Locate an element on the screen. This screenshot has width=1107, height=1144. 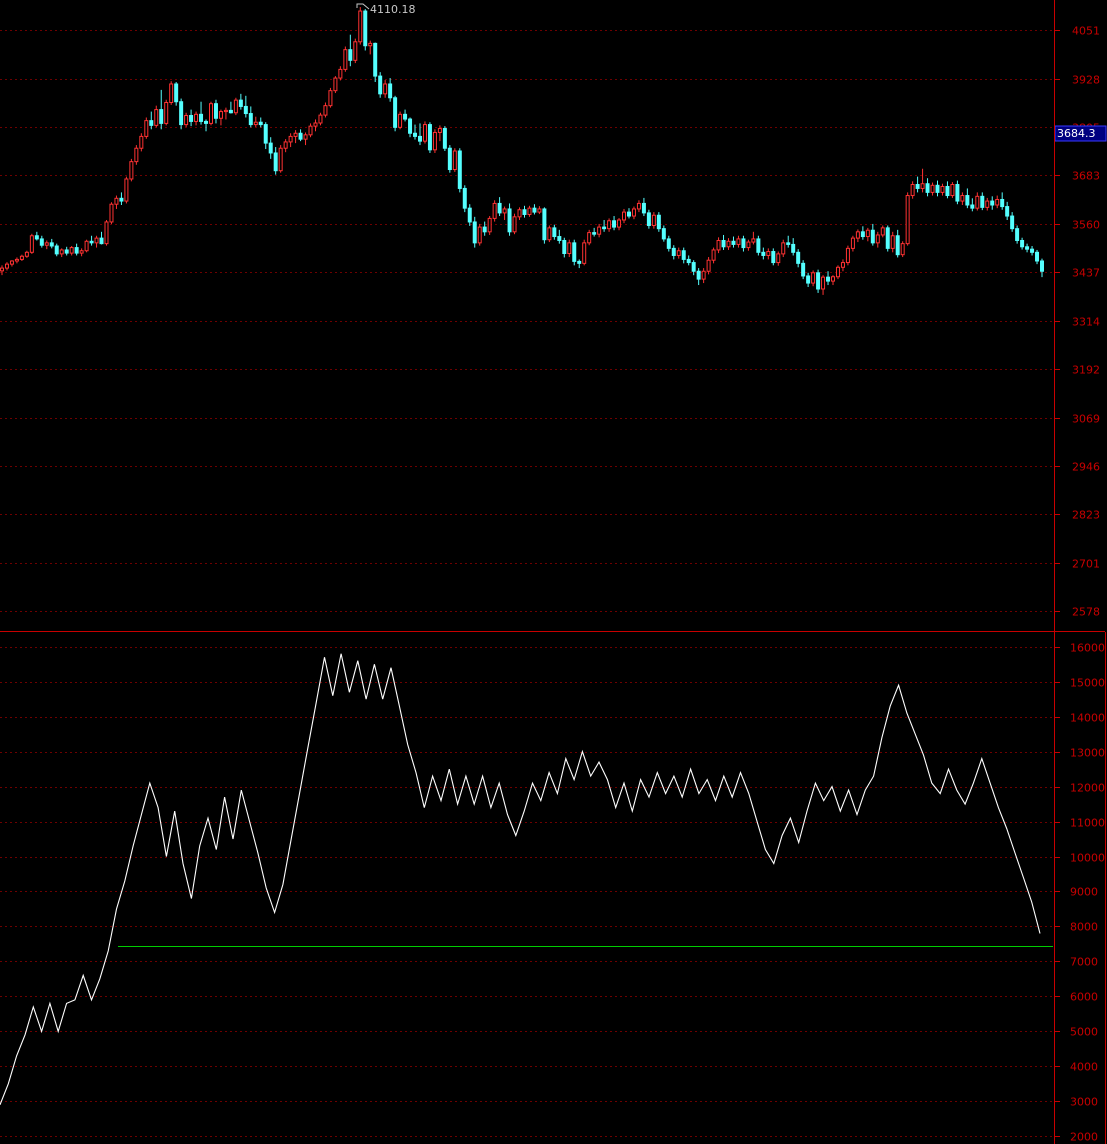
high-marker-label: 4110.18 is located at coordinates (393, 9).